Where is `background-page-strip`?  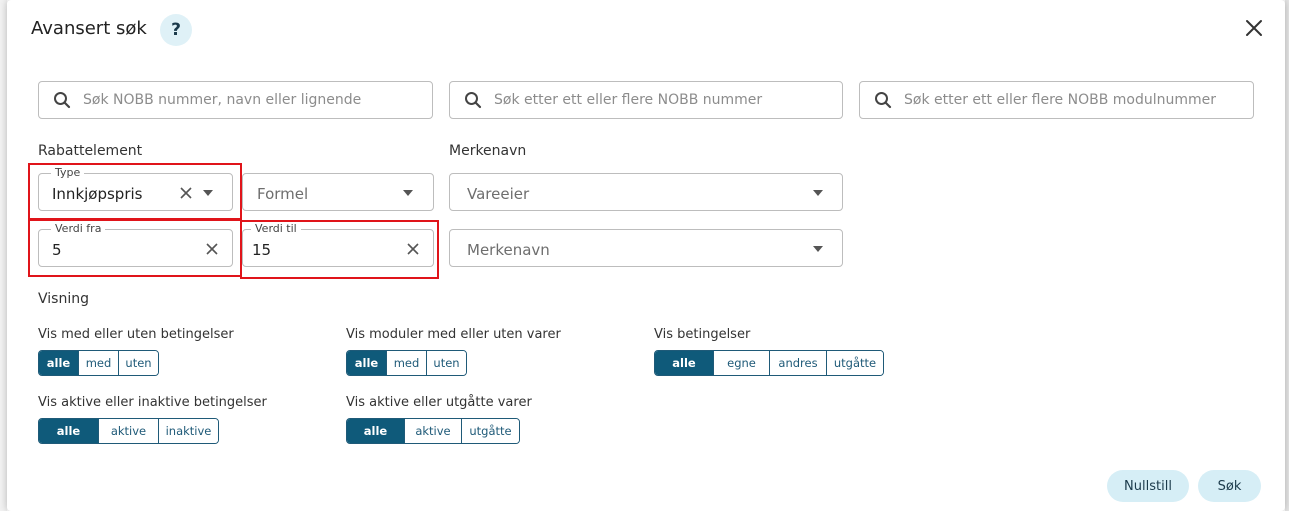 background-page-strip is located at coordinates (3, 255).